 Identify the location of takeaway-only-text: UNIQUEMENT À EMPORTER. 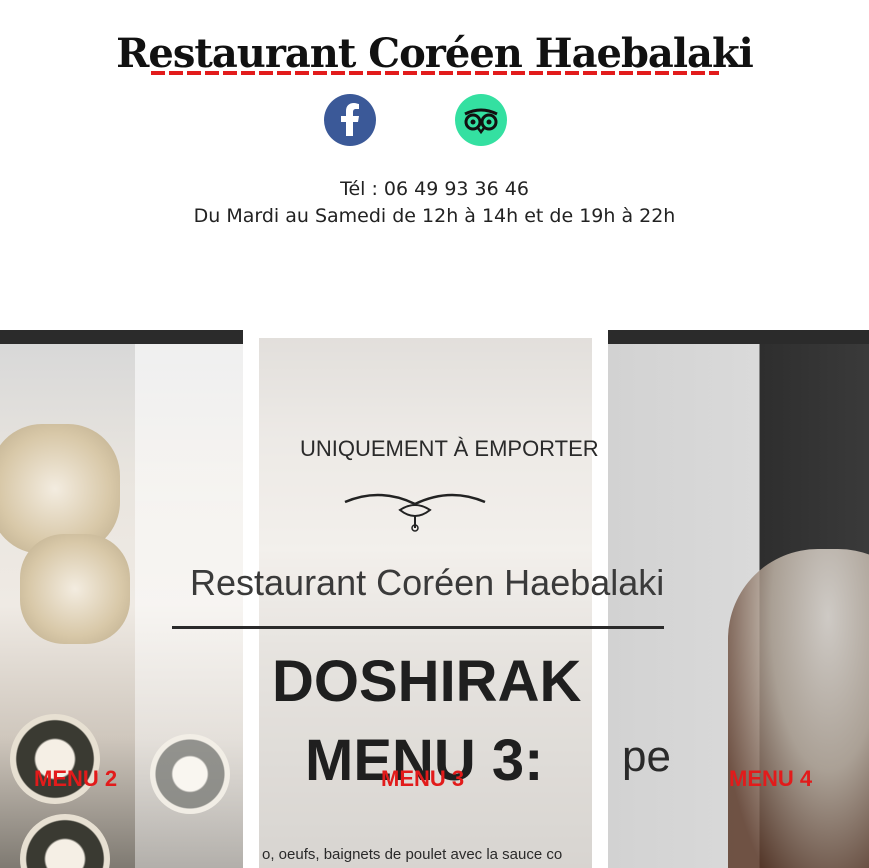
(449, 448).